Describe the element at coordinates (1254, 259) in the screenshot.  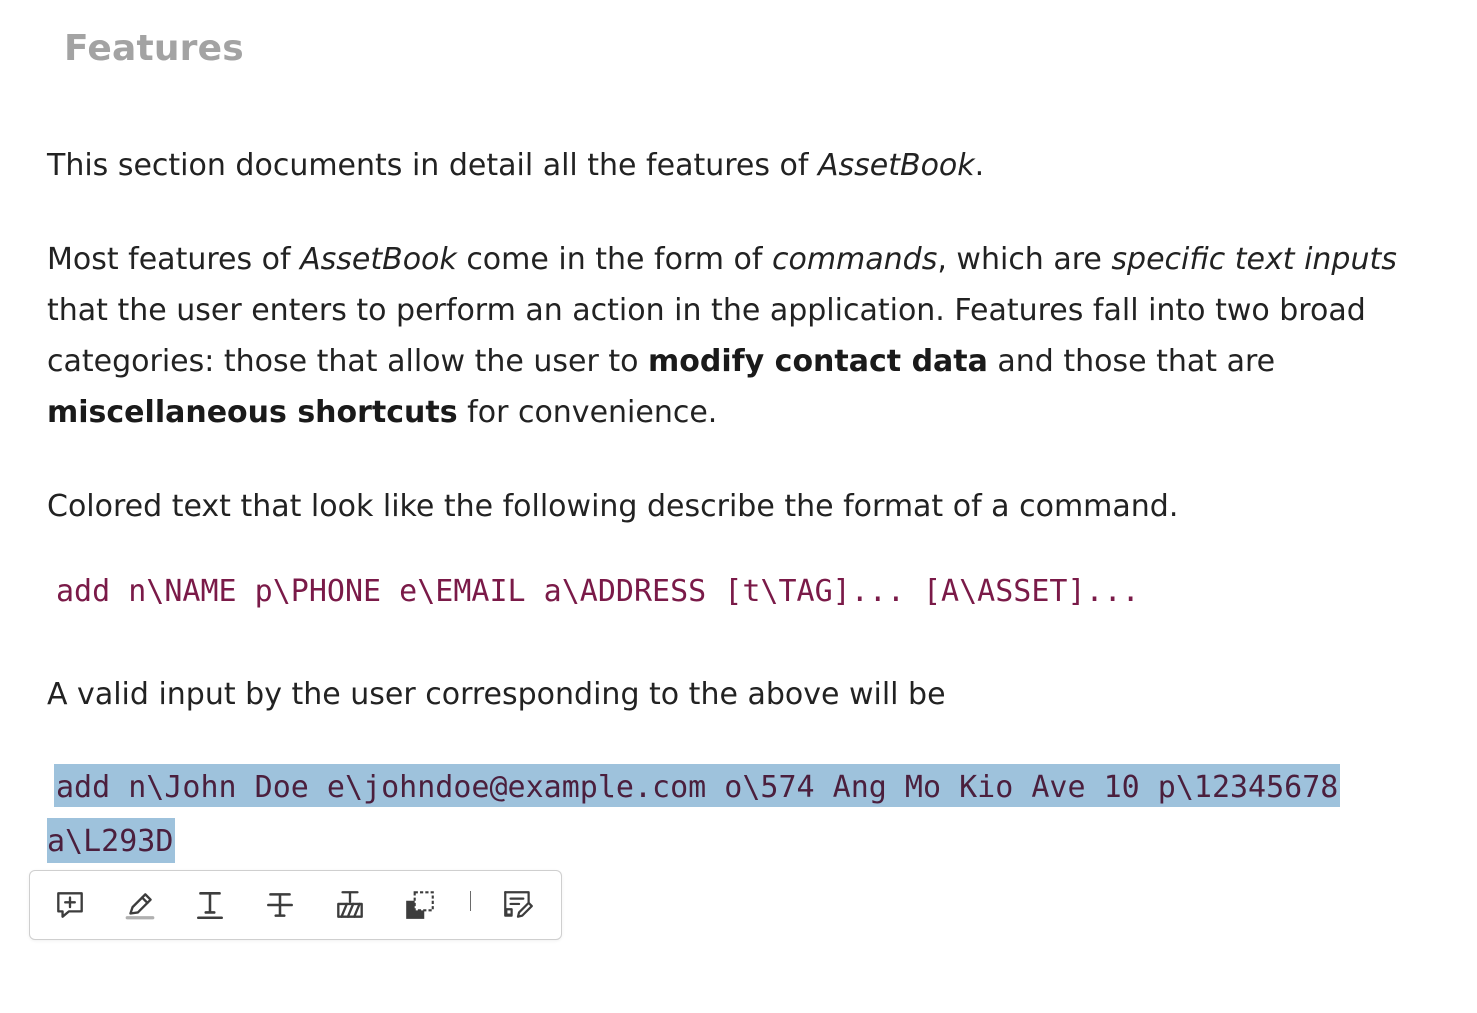
I see `specific-inputs-term: specific text inputs` at that location.